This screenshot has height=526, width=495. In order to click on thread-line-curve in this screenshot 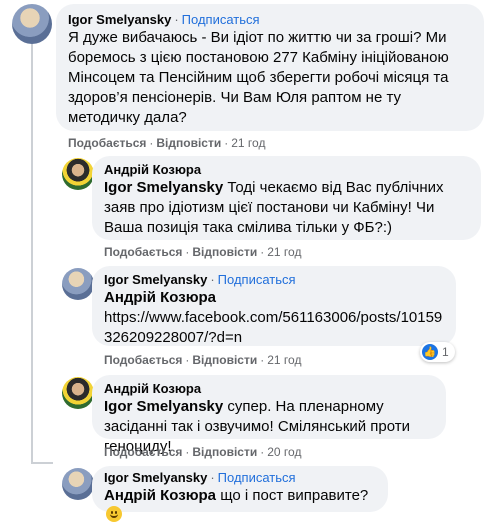, I will do `click(42, 463)`.